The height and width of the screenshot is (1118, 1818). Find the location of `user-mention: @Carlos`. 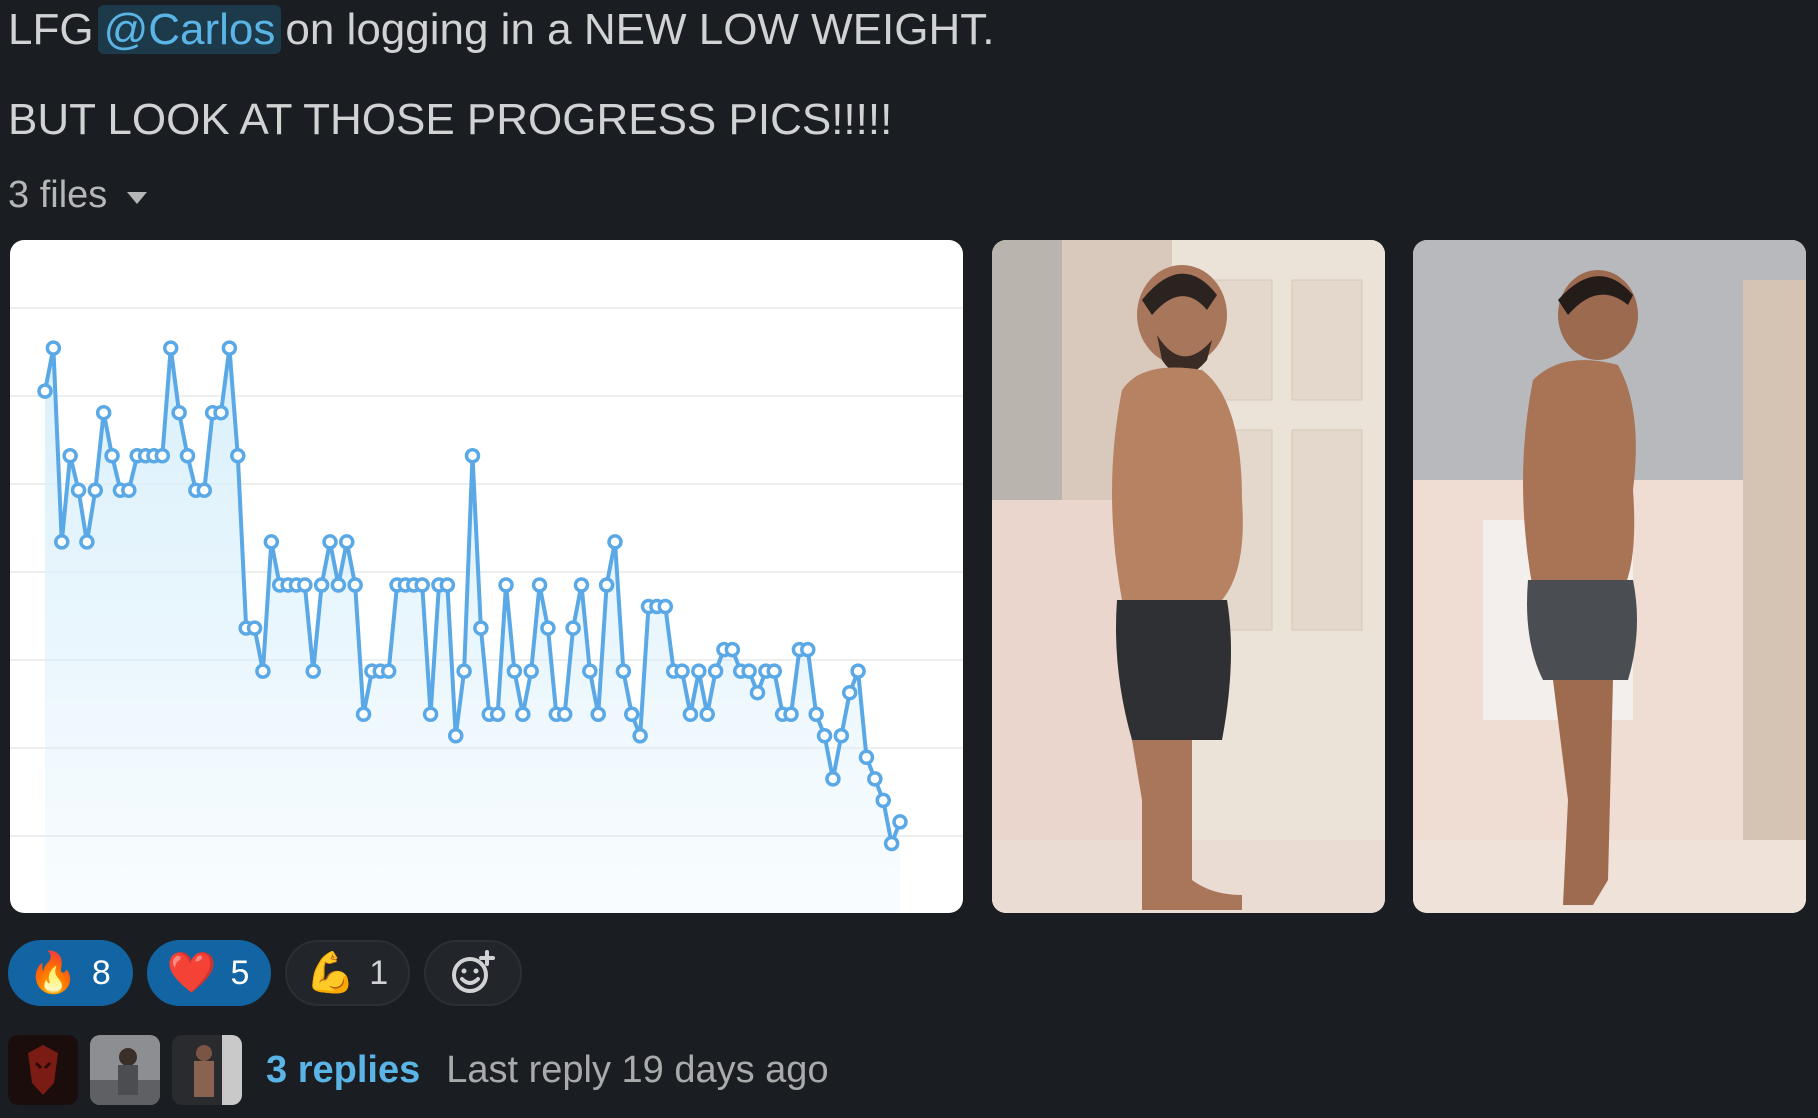

user-mention: @Carlos is located at coordinates (189, 29).